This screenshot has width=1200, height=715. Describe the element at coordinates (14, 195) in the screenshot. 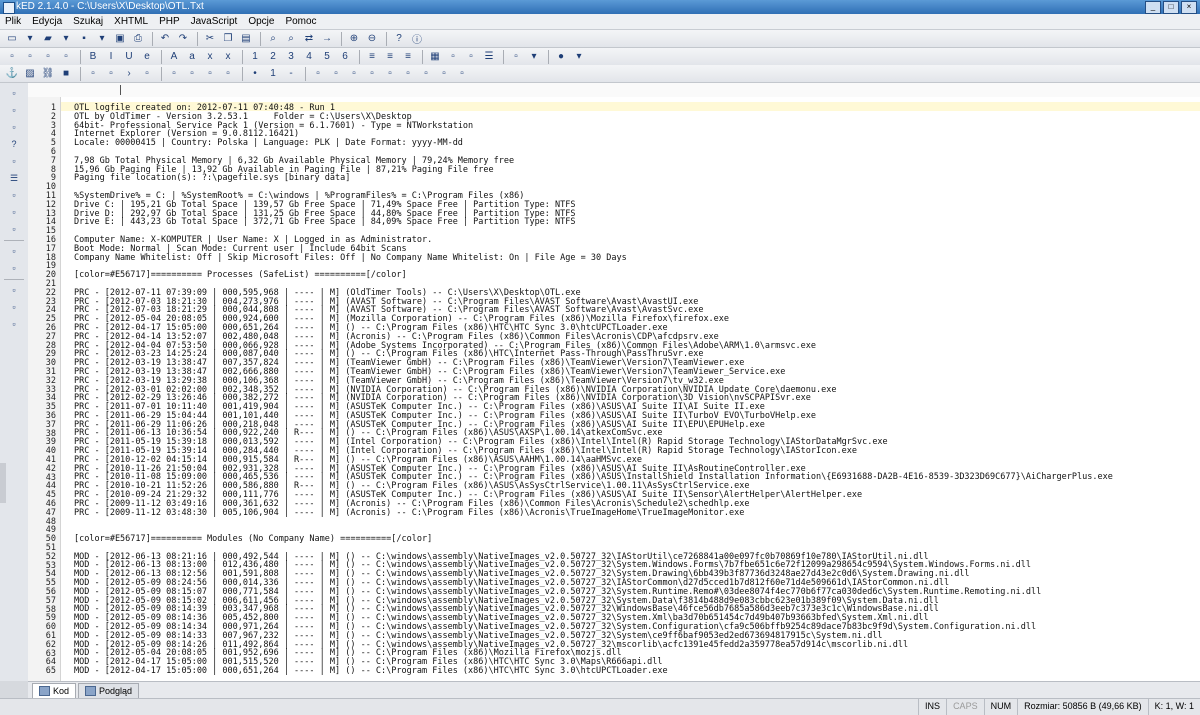

I see `box-icon: ▫` at that location.